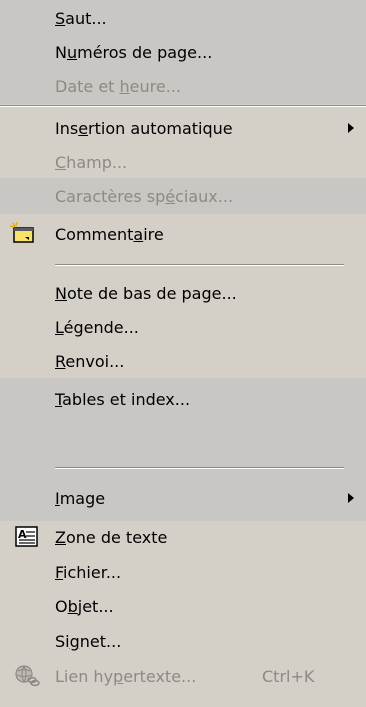  What do you see at coordinates (183, 499) in the screenshot?
I see `menu-item-image: Image` at bounding box center [183, 499].